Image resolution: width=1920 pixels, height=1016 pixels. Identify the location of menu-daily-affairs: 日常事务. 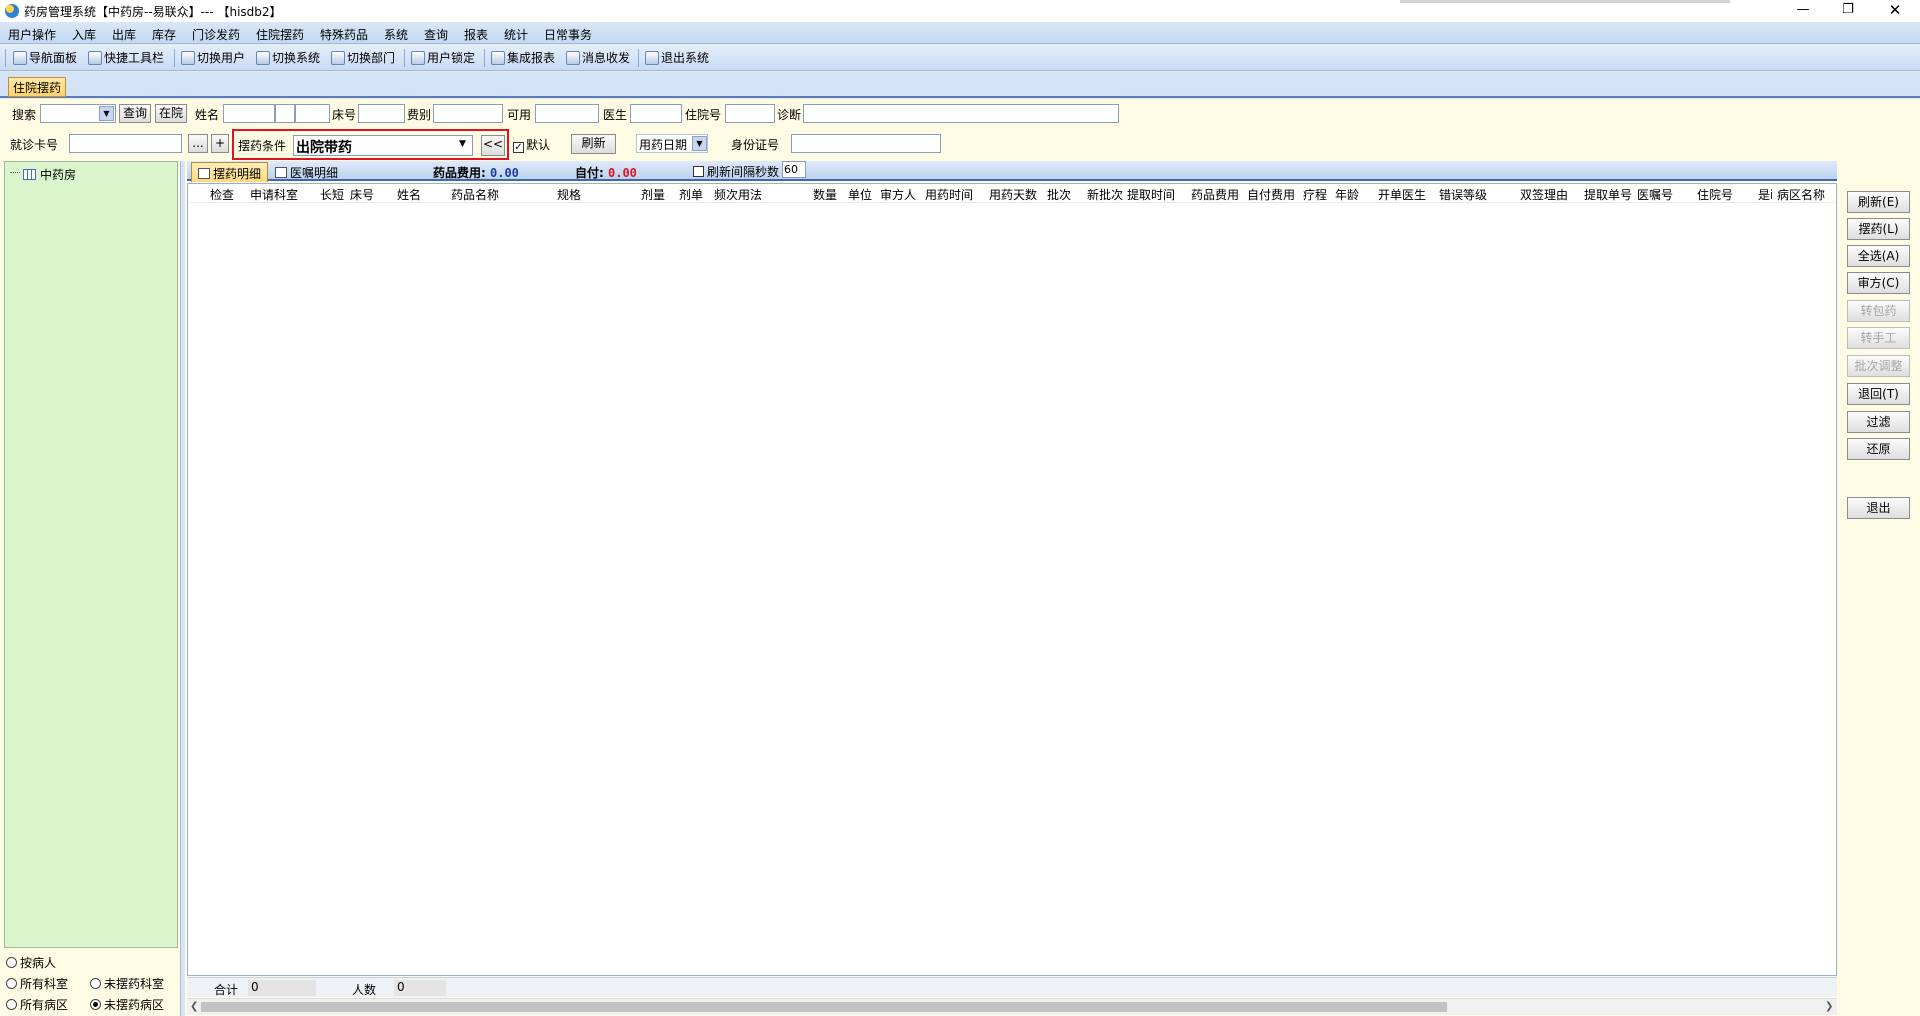
(568, 34).